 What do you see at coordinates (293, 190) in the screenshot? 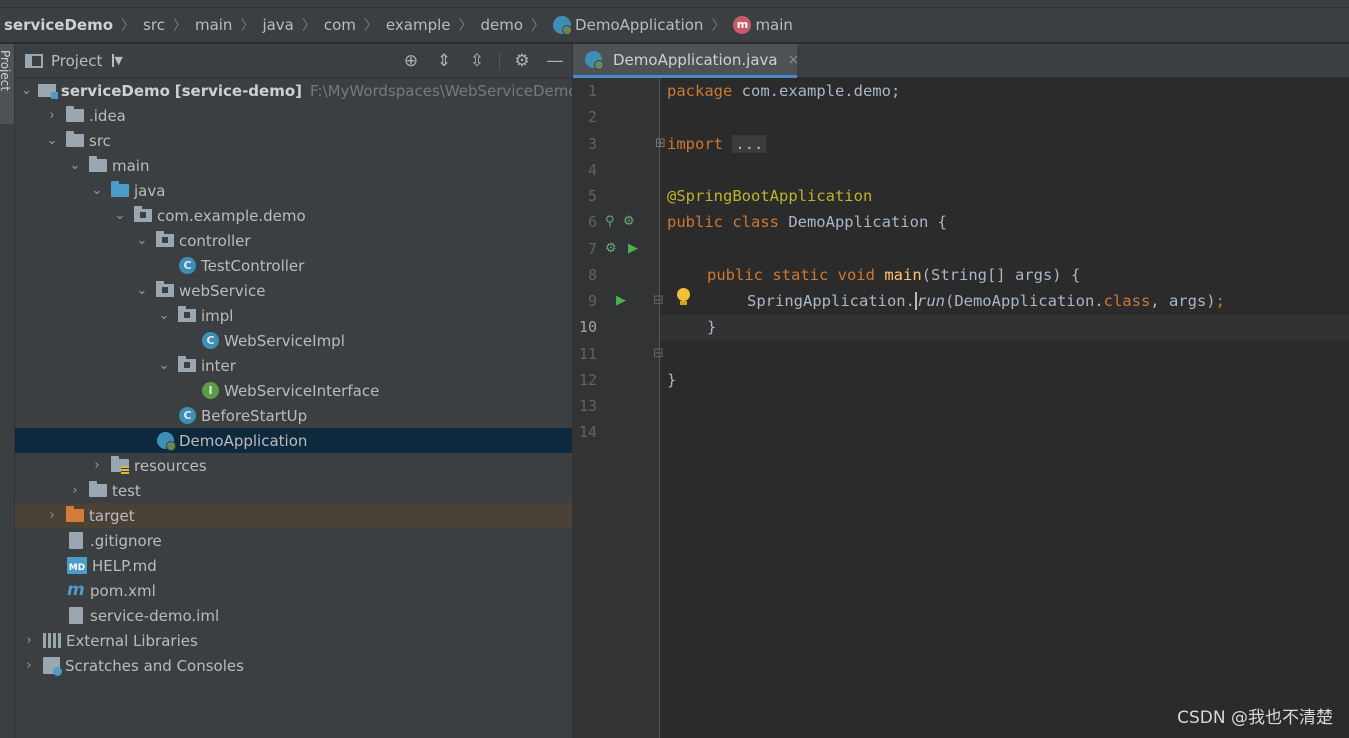
I see `tree-item-java: ⌄ java` at bounding box center [293, 190].